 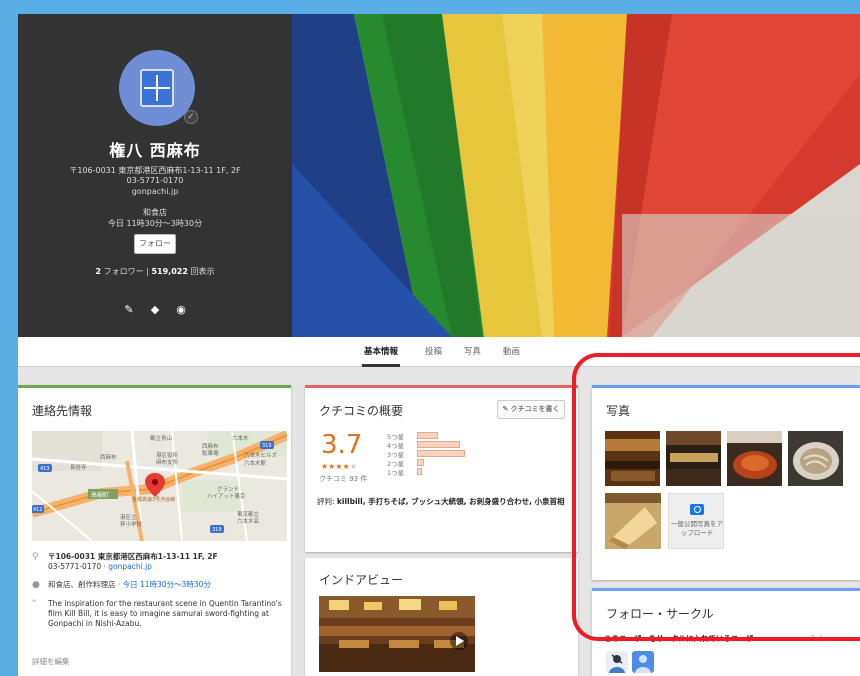 I want to click on map-road-badge: 413, so click(x=45, y=469).